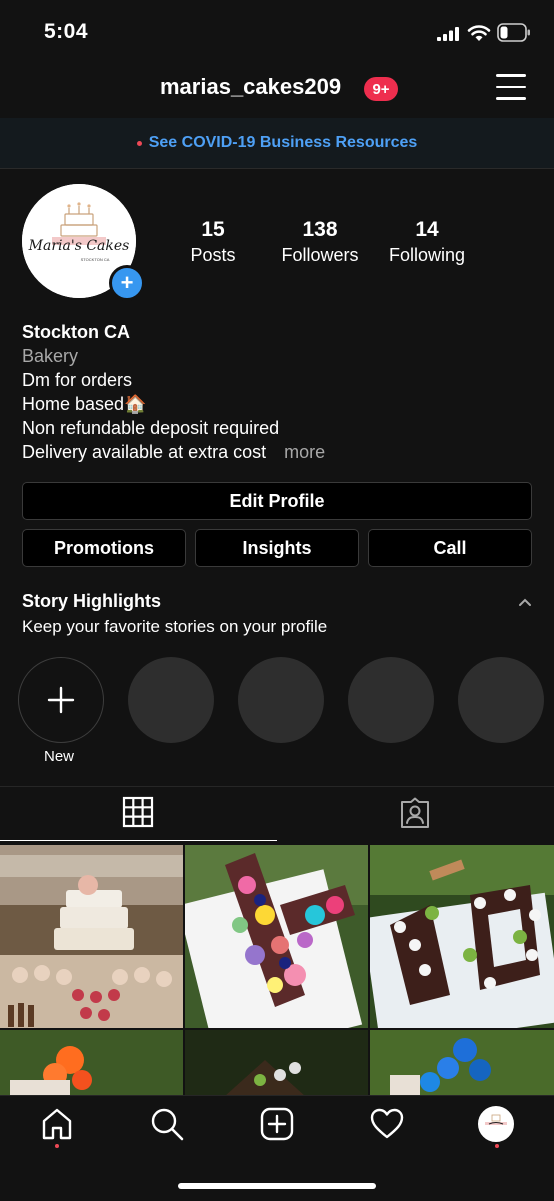  I want to click on call-button: Call, so click(450, 548).